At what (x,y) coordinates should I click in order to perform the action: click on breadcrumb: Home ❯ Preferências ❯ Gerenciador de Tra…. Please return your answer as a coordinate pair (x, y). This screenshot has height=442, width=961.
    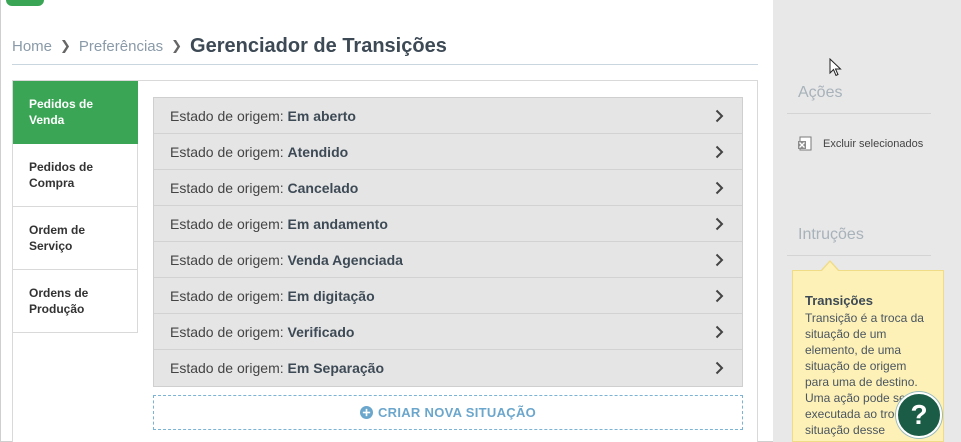
    Looking at the image, I should click on (229, 46).